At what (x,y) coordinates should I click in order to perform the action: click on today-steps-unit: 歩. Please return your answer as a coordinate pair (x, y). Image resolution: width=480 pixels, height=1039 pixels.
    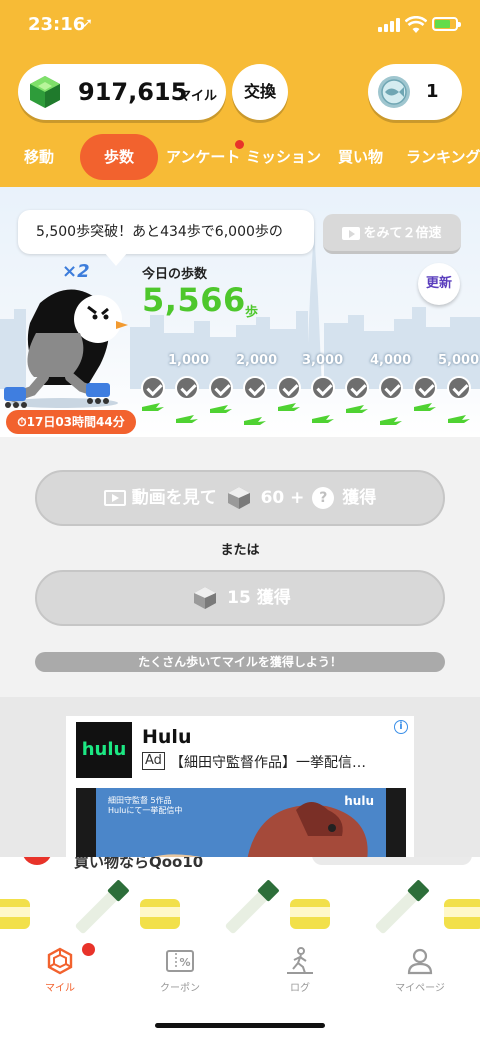
    Looking at the image, I should click on (252, 312).